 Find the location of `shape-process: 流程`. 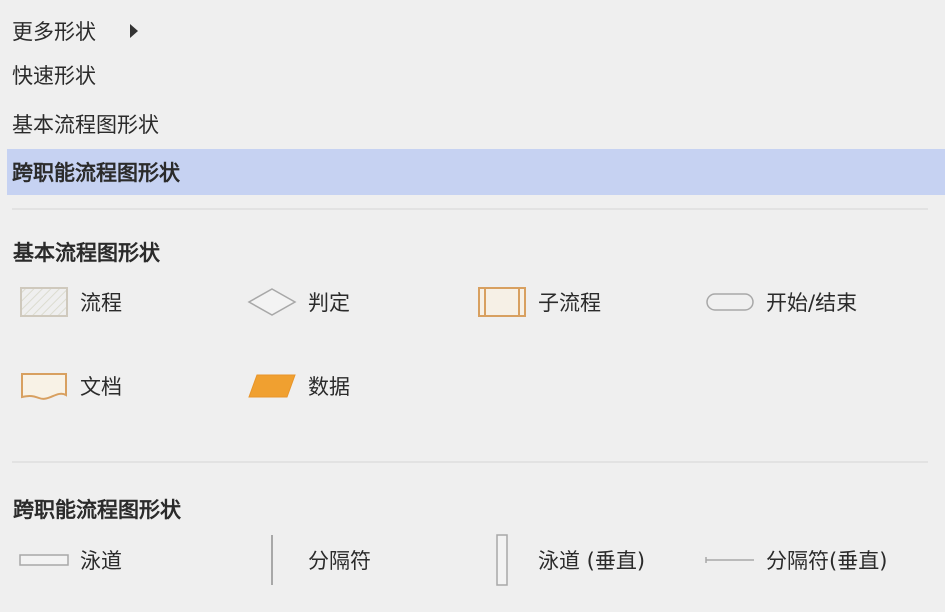

shape-process: 流程 is located at coordinates (70, 302).